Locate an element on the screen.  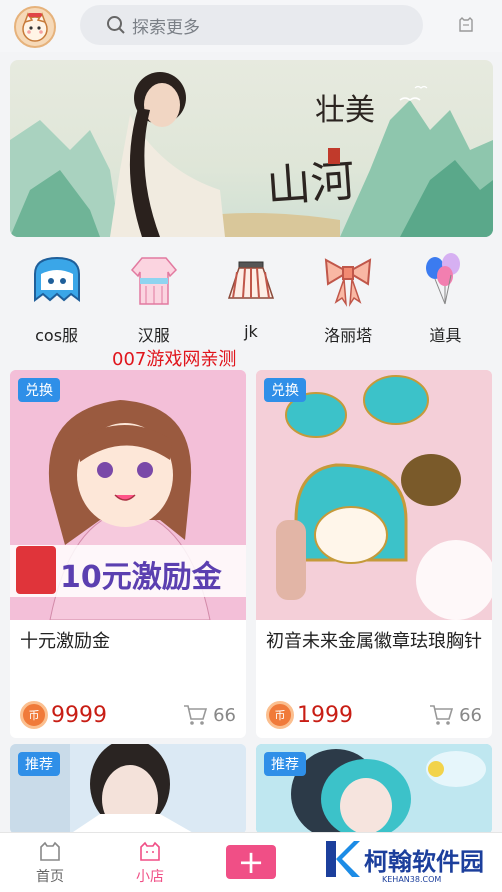
category-label: 道具 is located at coordinates (445, 335).